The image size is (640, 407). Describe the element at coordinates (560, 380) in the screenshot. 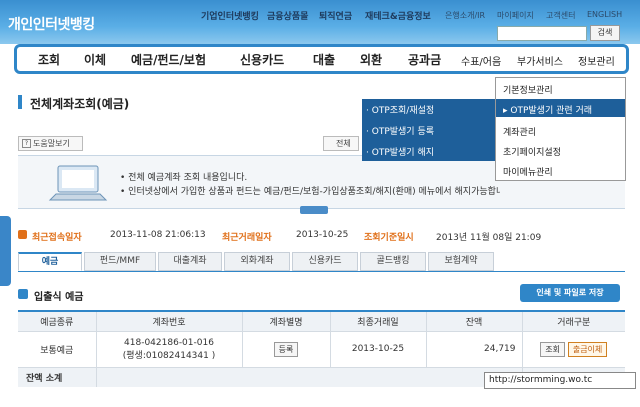

I see `watermark-url: http://stormming.wo.tc` at that location.